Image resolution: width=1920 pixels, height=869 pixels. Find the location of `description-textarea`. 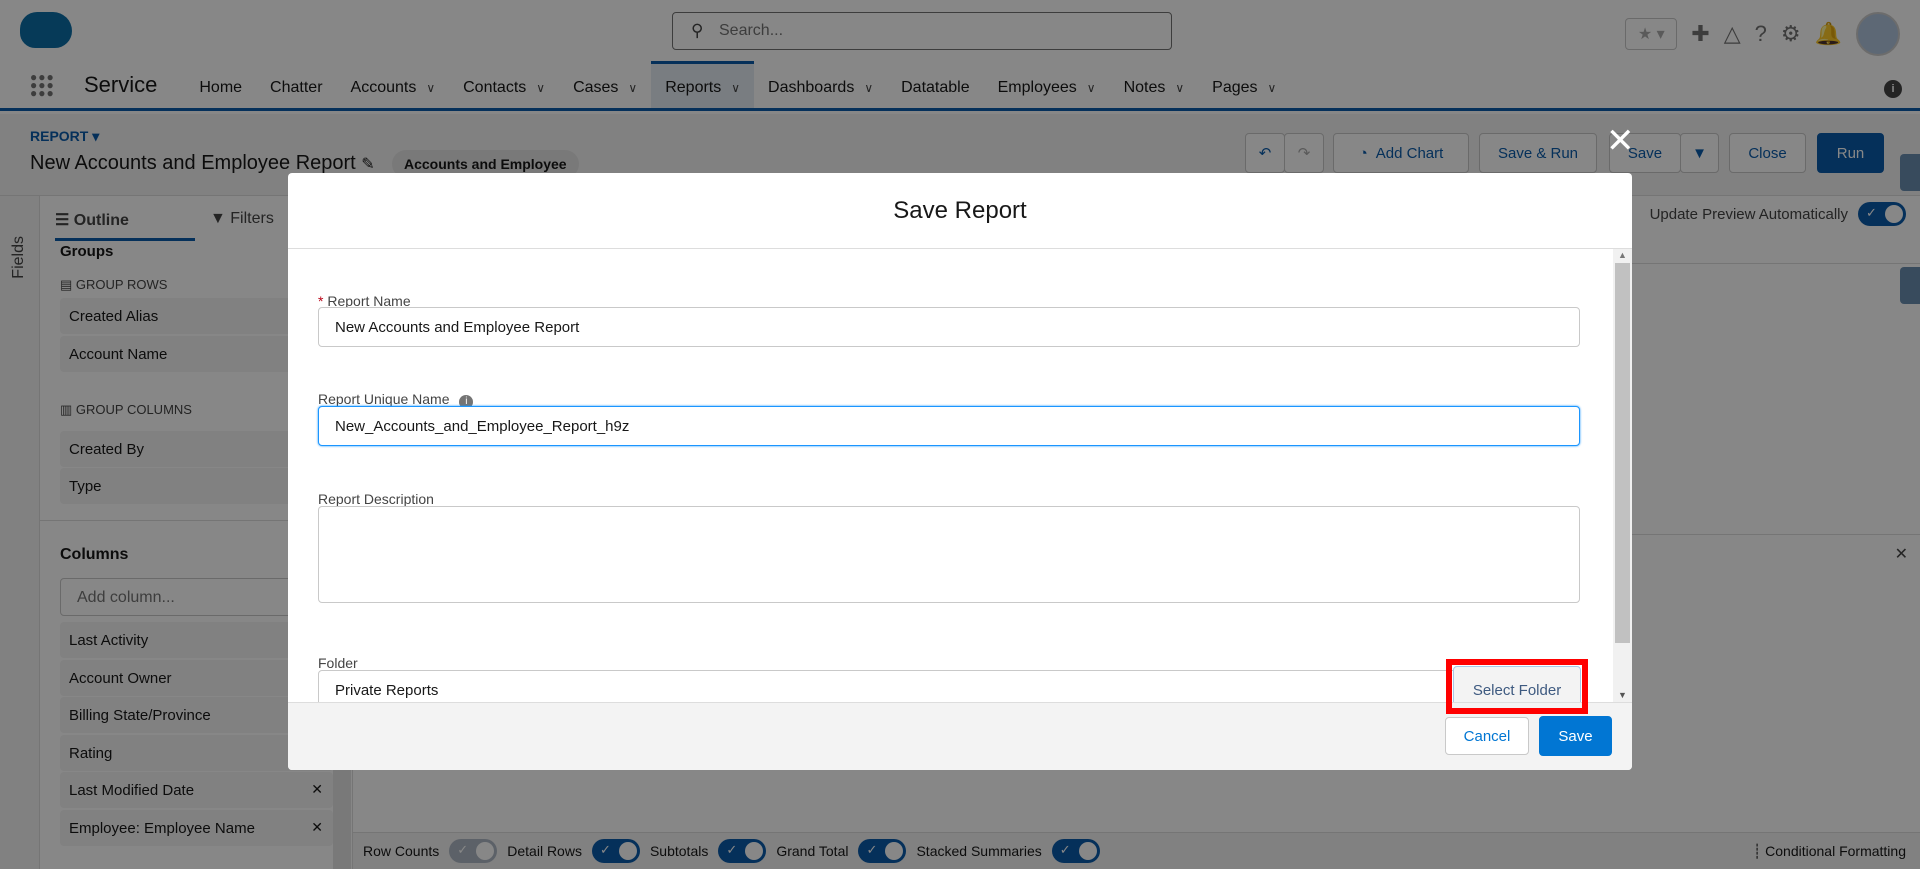

description-textarea is located at coordinates (949, 554).